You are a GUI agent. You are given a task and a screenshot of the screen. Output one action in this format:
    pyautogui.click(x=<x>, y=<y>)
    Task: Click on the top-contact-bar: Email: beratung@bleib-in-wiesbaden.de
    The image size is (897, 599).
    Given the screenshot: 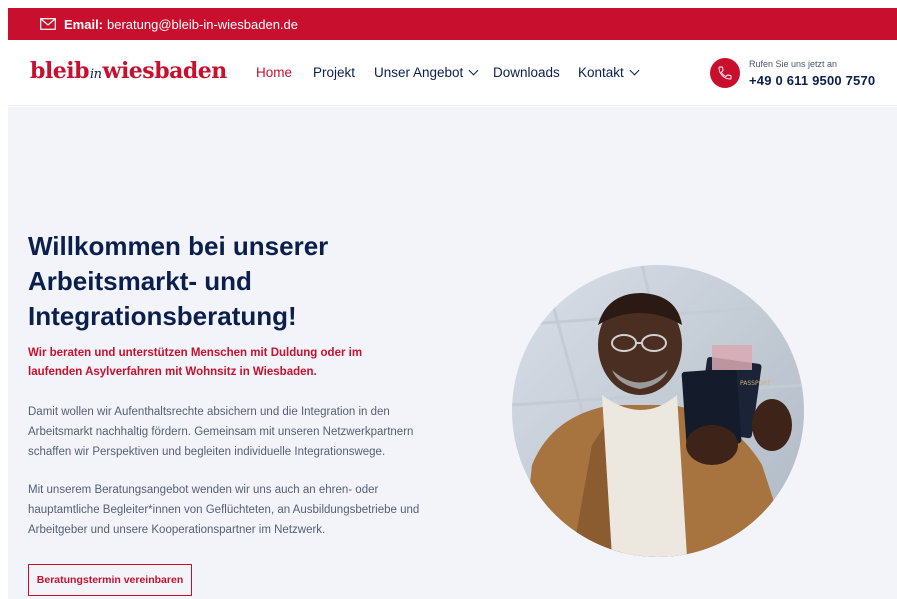 What is the action you would take?
    pyautogui.click(x=452, y=24)
    